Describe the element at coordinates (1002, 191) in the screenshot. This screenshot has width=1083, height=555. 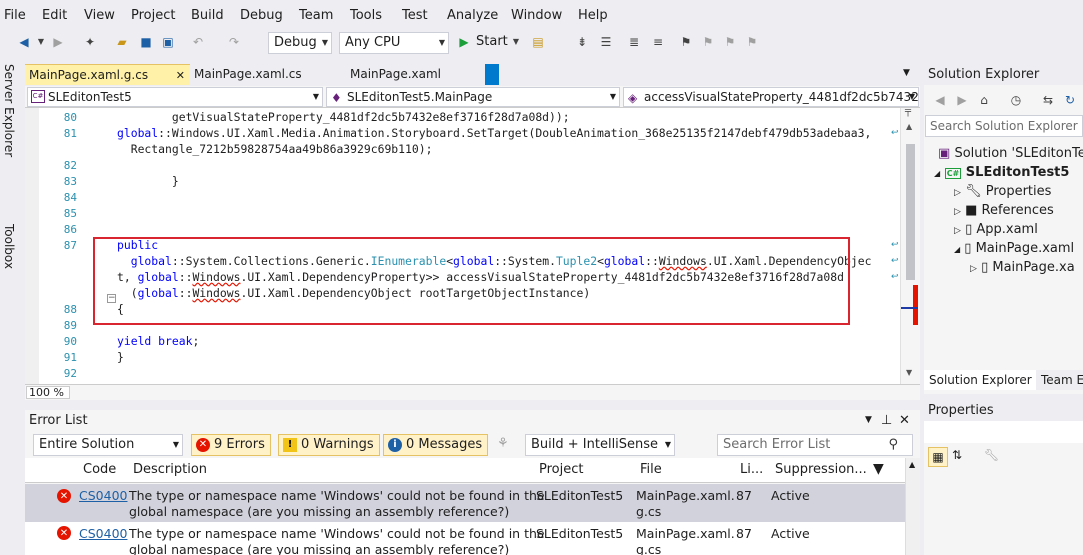
I see `tree-item-properties: ▷ 🔧︎ Properties` at that location.